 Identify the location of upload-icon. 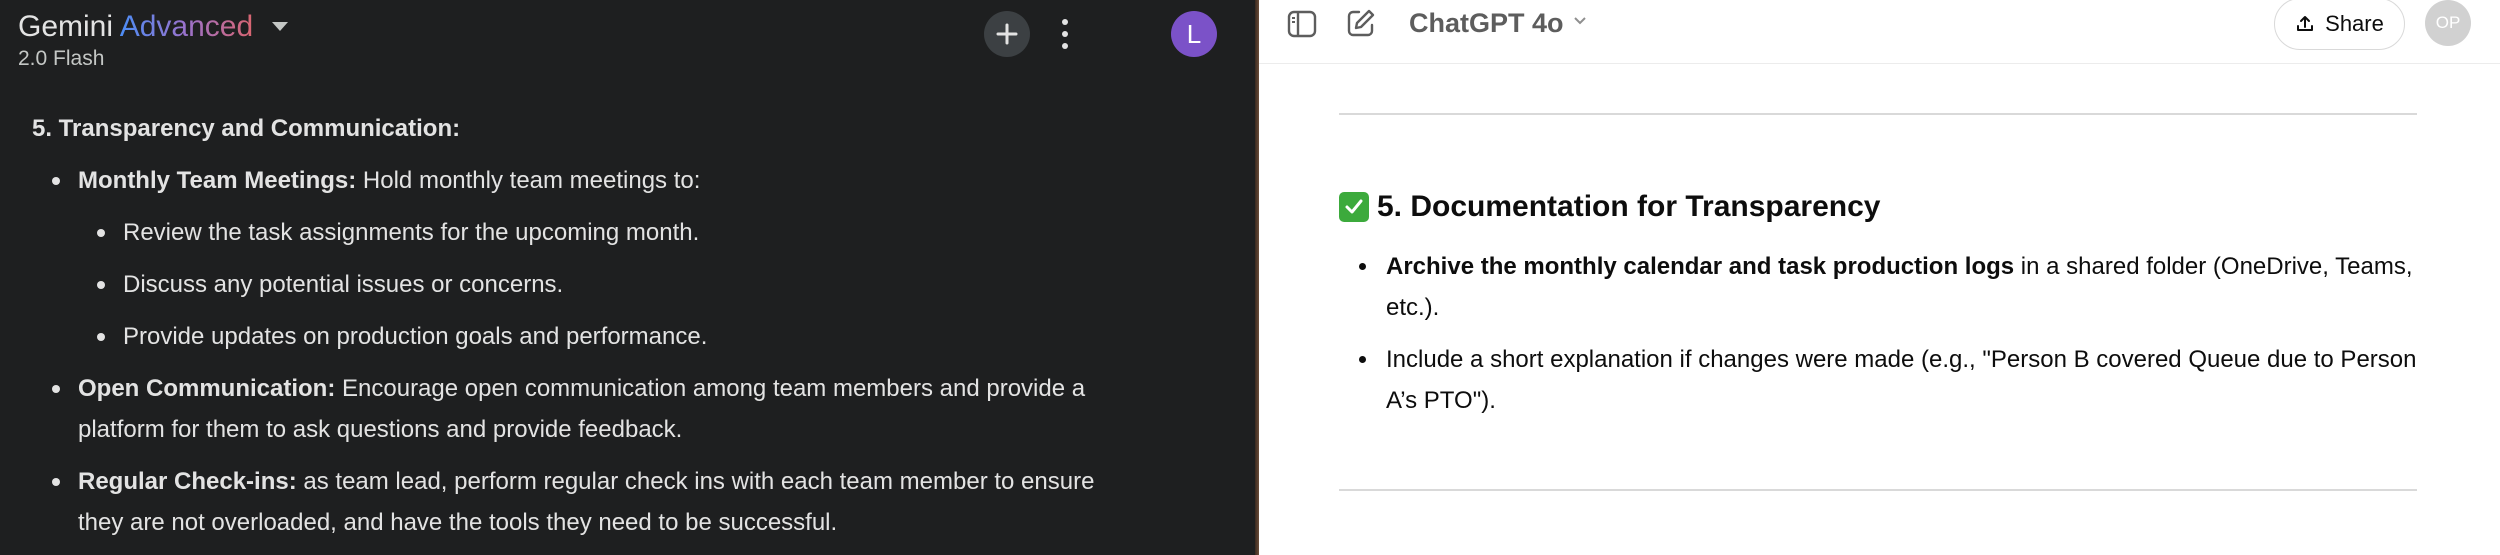
(2305, 23).